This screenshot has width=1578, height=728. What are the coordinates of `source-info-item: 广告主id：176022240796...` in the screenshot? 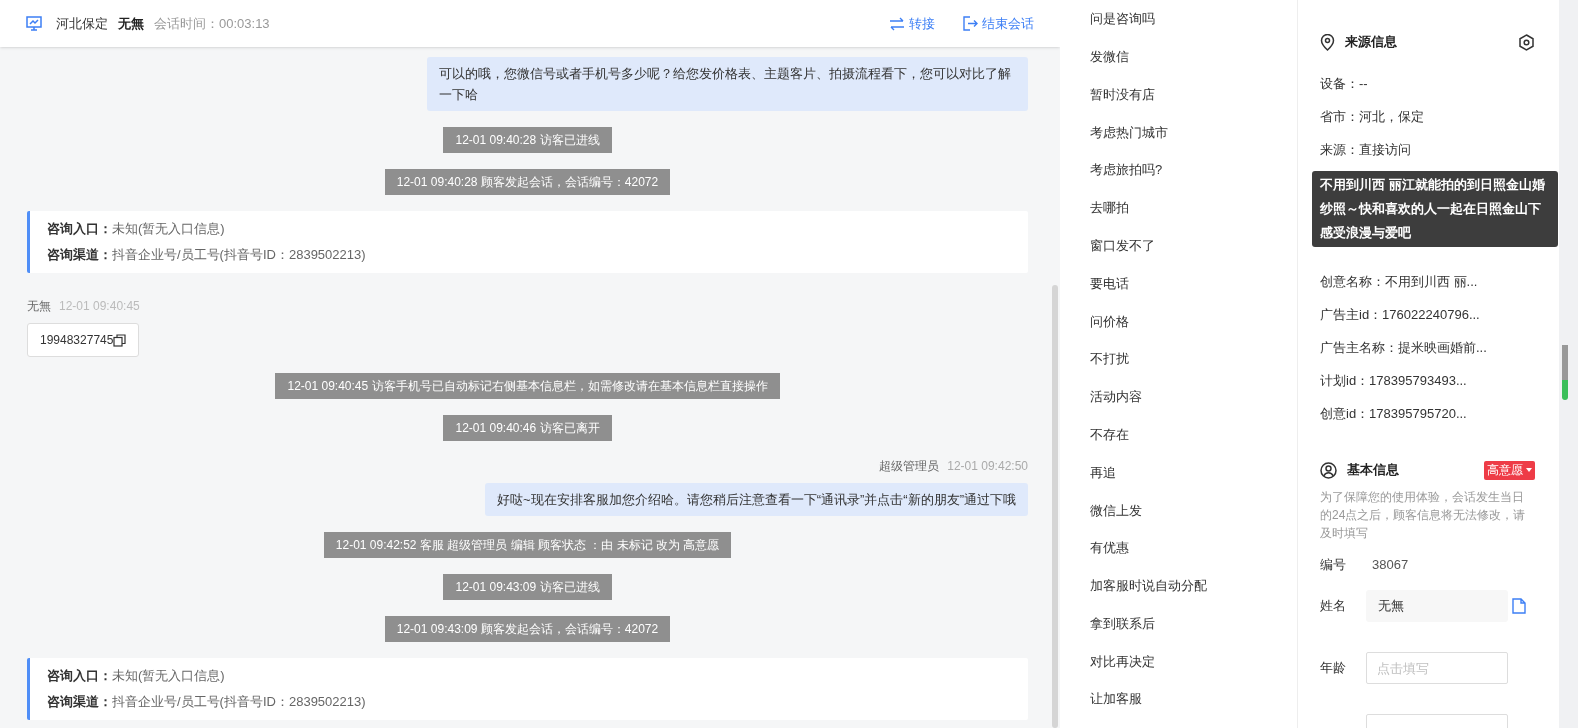 It's located at (1400, 314).